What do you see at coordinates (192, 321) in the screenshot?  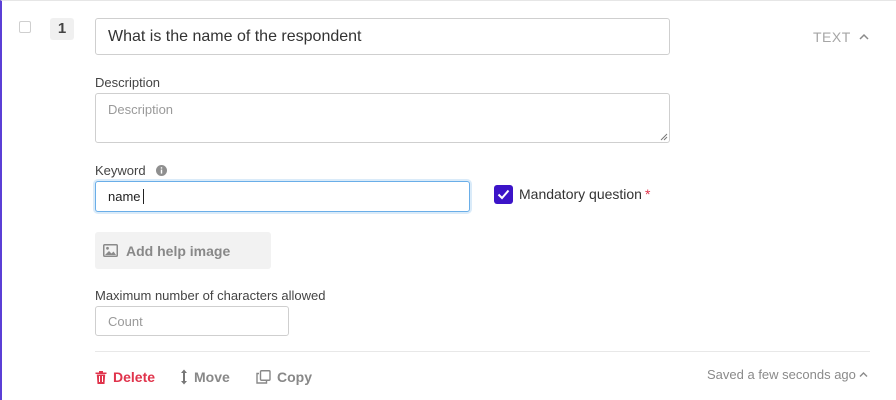 I see `max-chars-count-input` at bounding box center [192, 321].